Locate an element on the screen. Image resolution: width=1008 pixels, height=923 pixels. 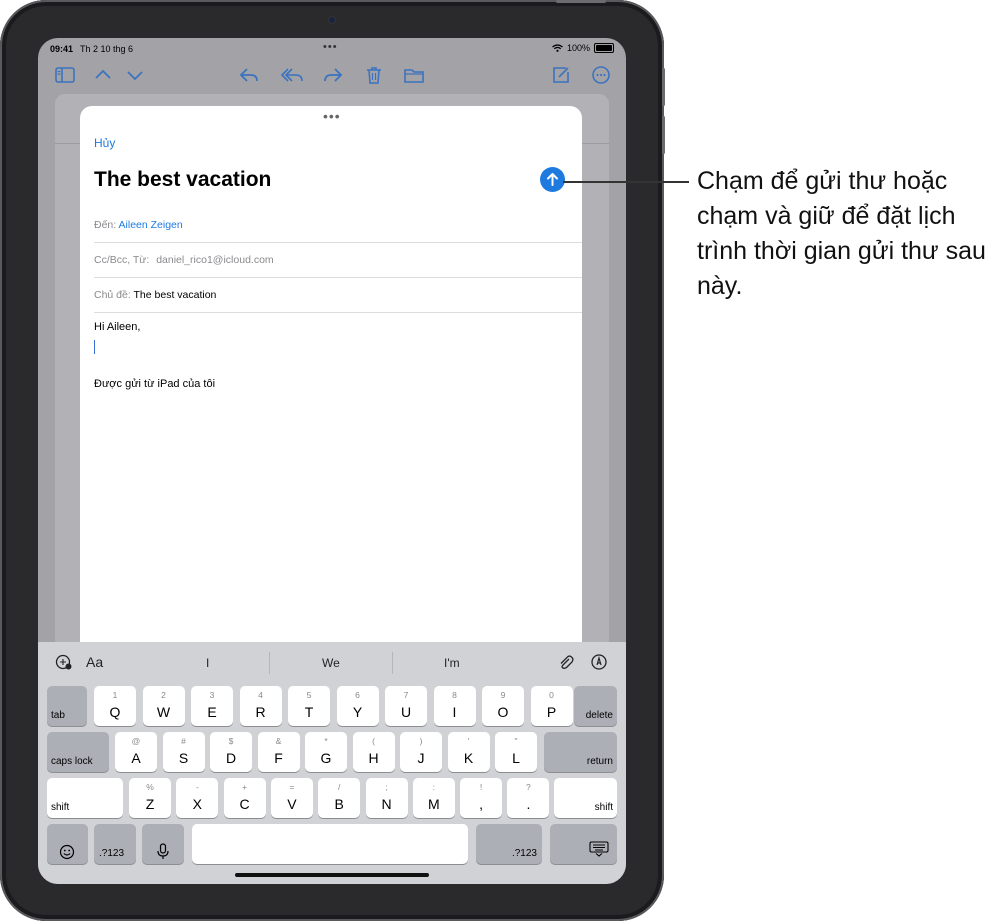
key-alt-char: - is located at coordinates (197, 787).